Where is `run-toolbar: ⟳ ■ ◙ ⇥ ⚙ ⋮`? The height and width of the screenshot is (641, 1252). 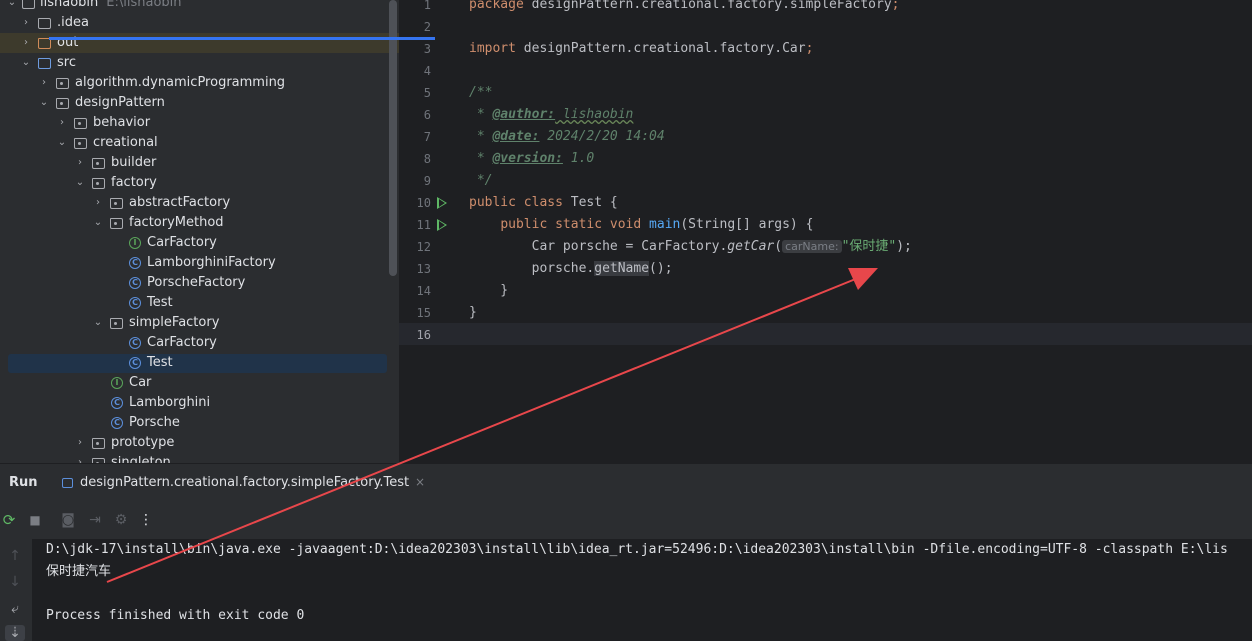 run-toolbar: ⟳ ■ ◙ ⇥ ⚙ ⋮ is located at coordinates (626, 521).